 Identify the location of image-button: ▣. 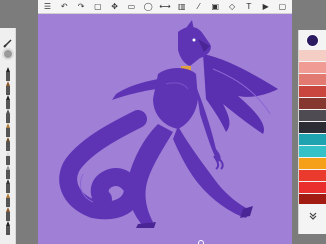
(215, 6).